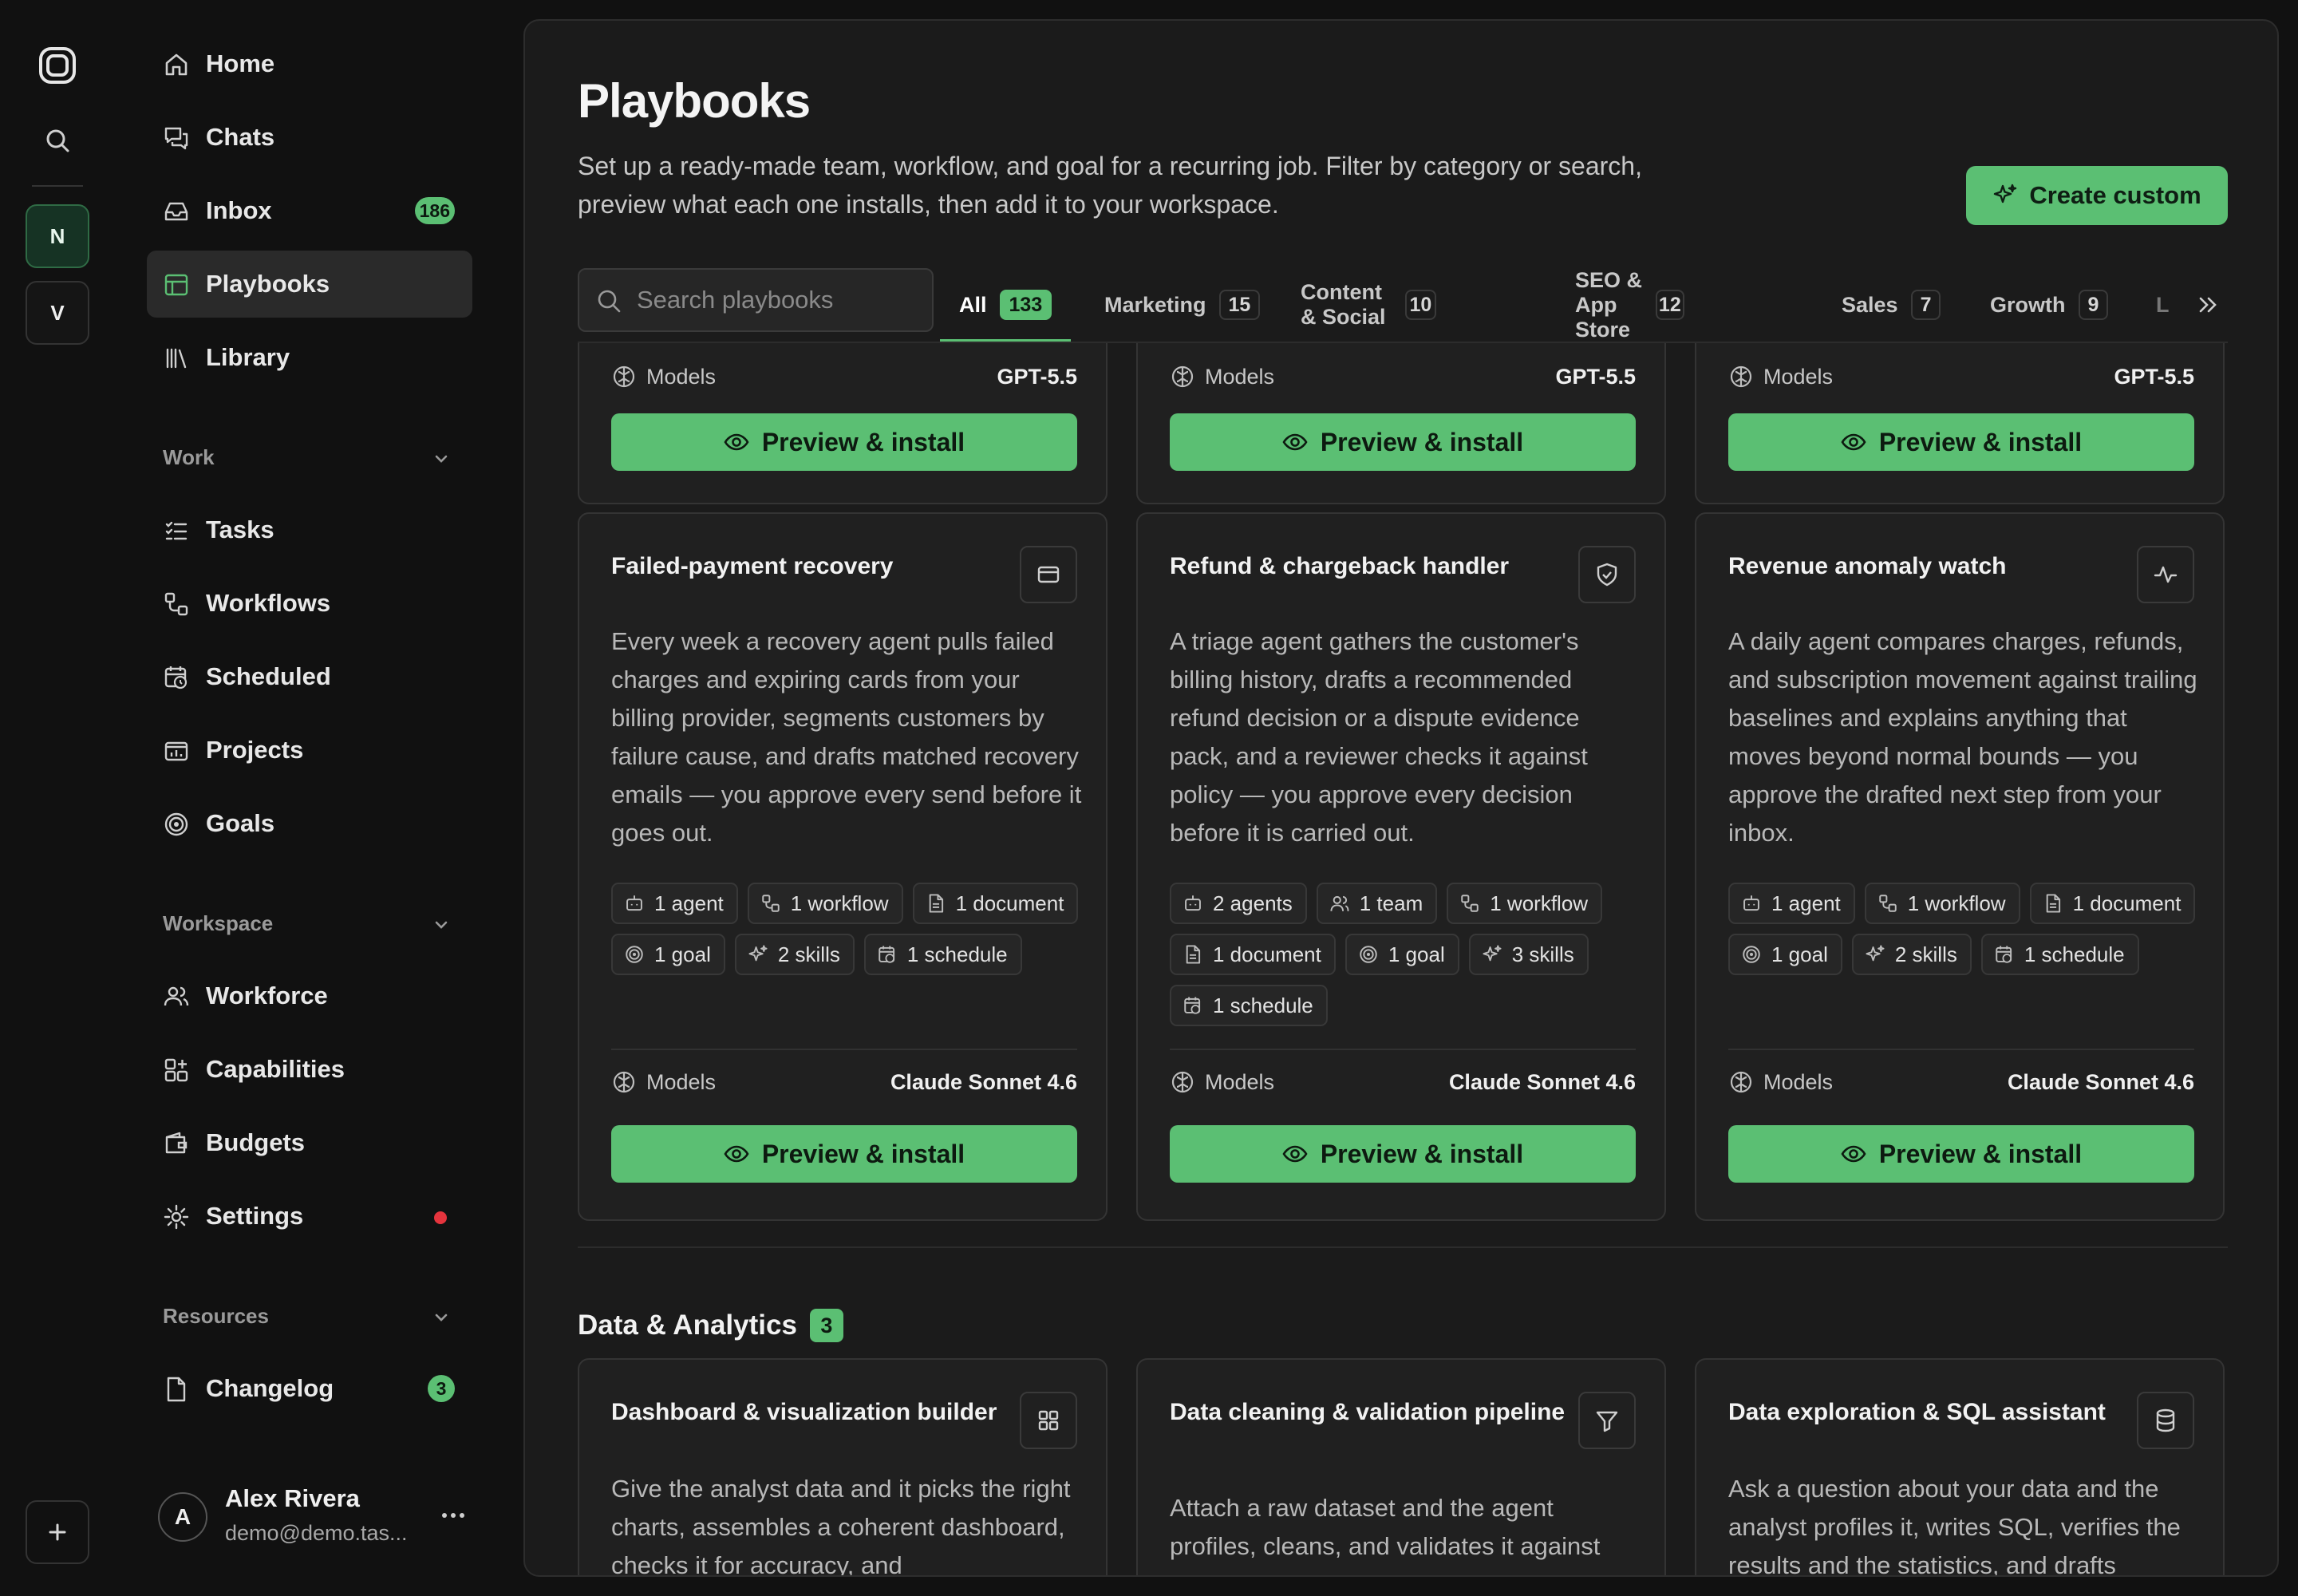 Image resolution: width=2298 pixels, height=1596 pixels. Describe the element at coordinates (887, 954) in the screenshot. I see `calendar-clock-icon` at that location.